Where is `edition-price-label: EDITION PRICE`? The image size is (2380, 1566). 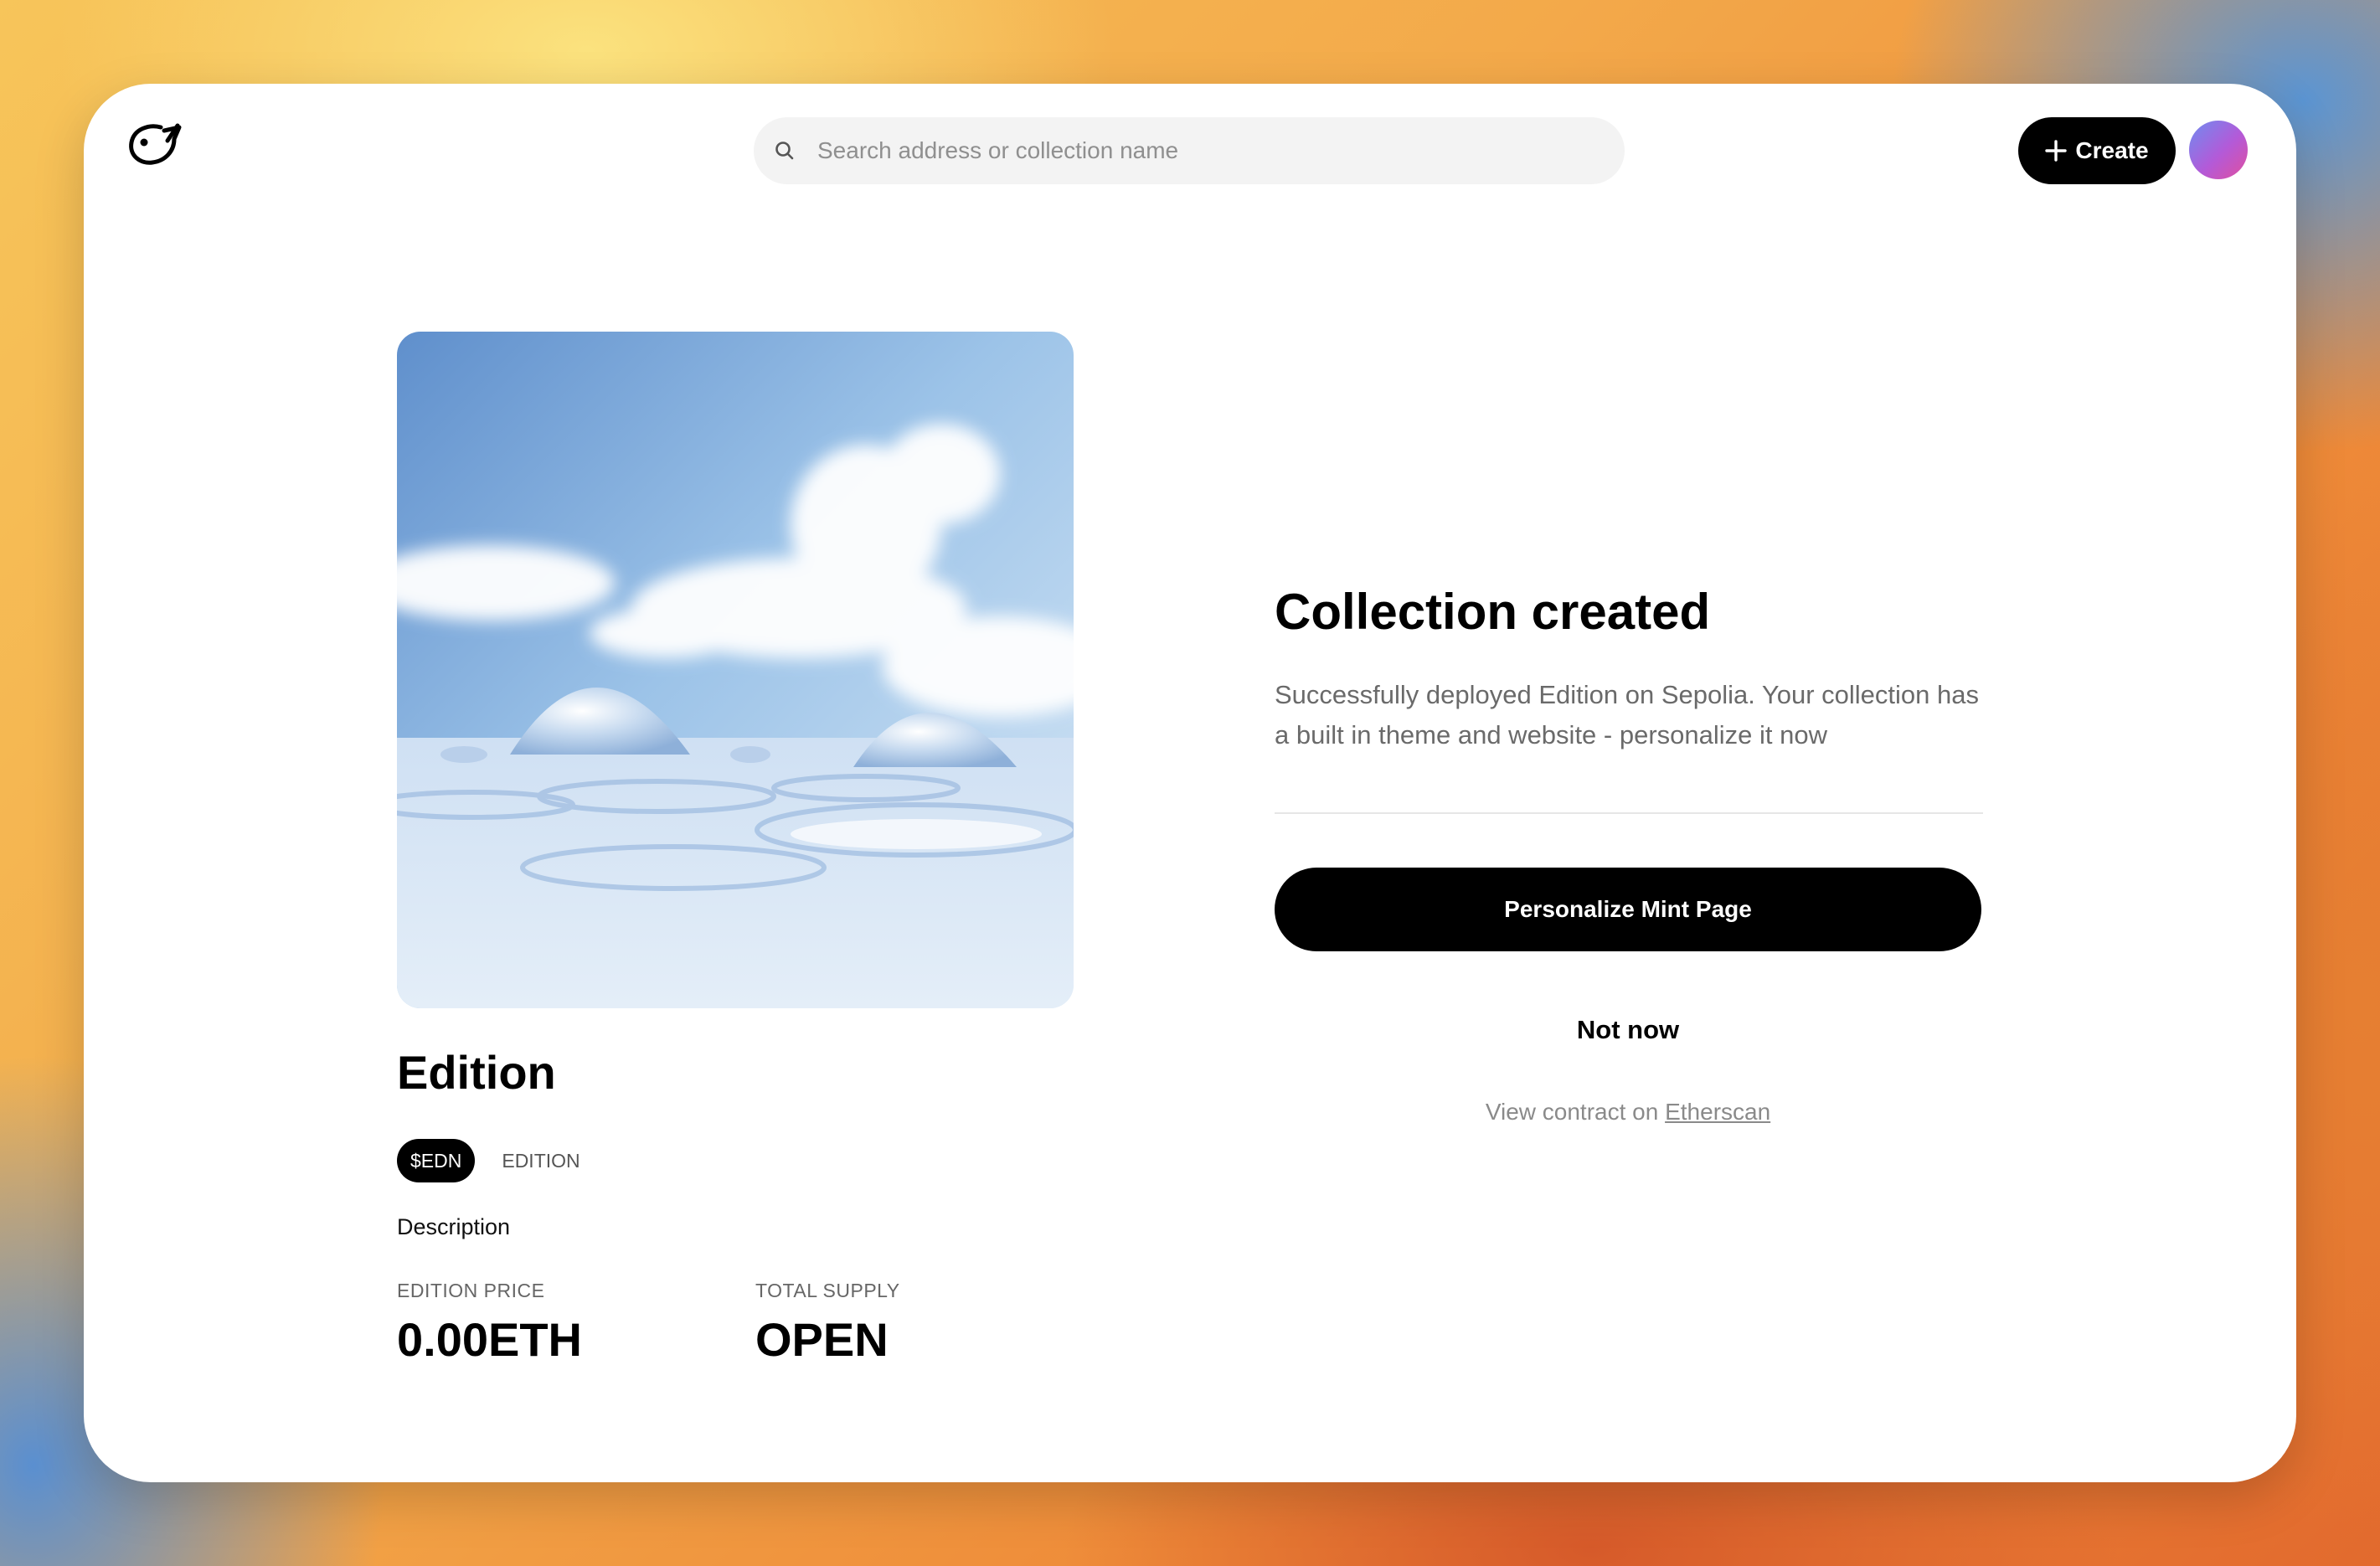 edition-price-label: EDITION PRICE is located at coordinates (471, 1290).